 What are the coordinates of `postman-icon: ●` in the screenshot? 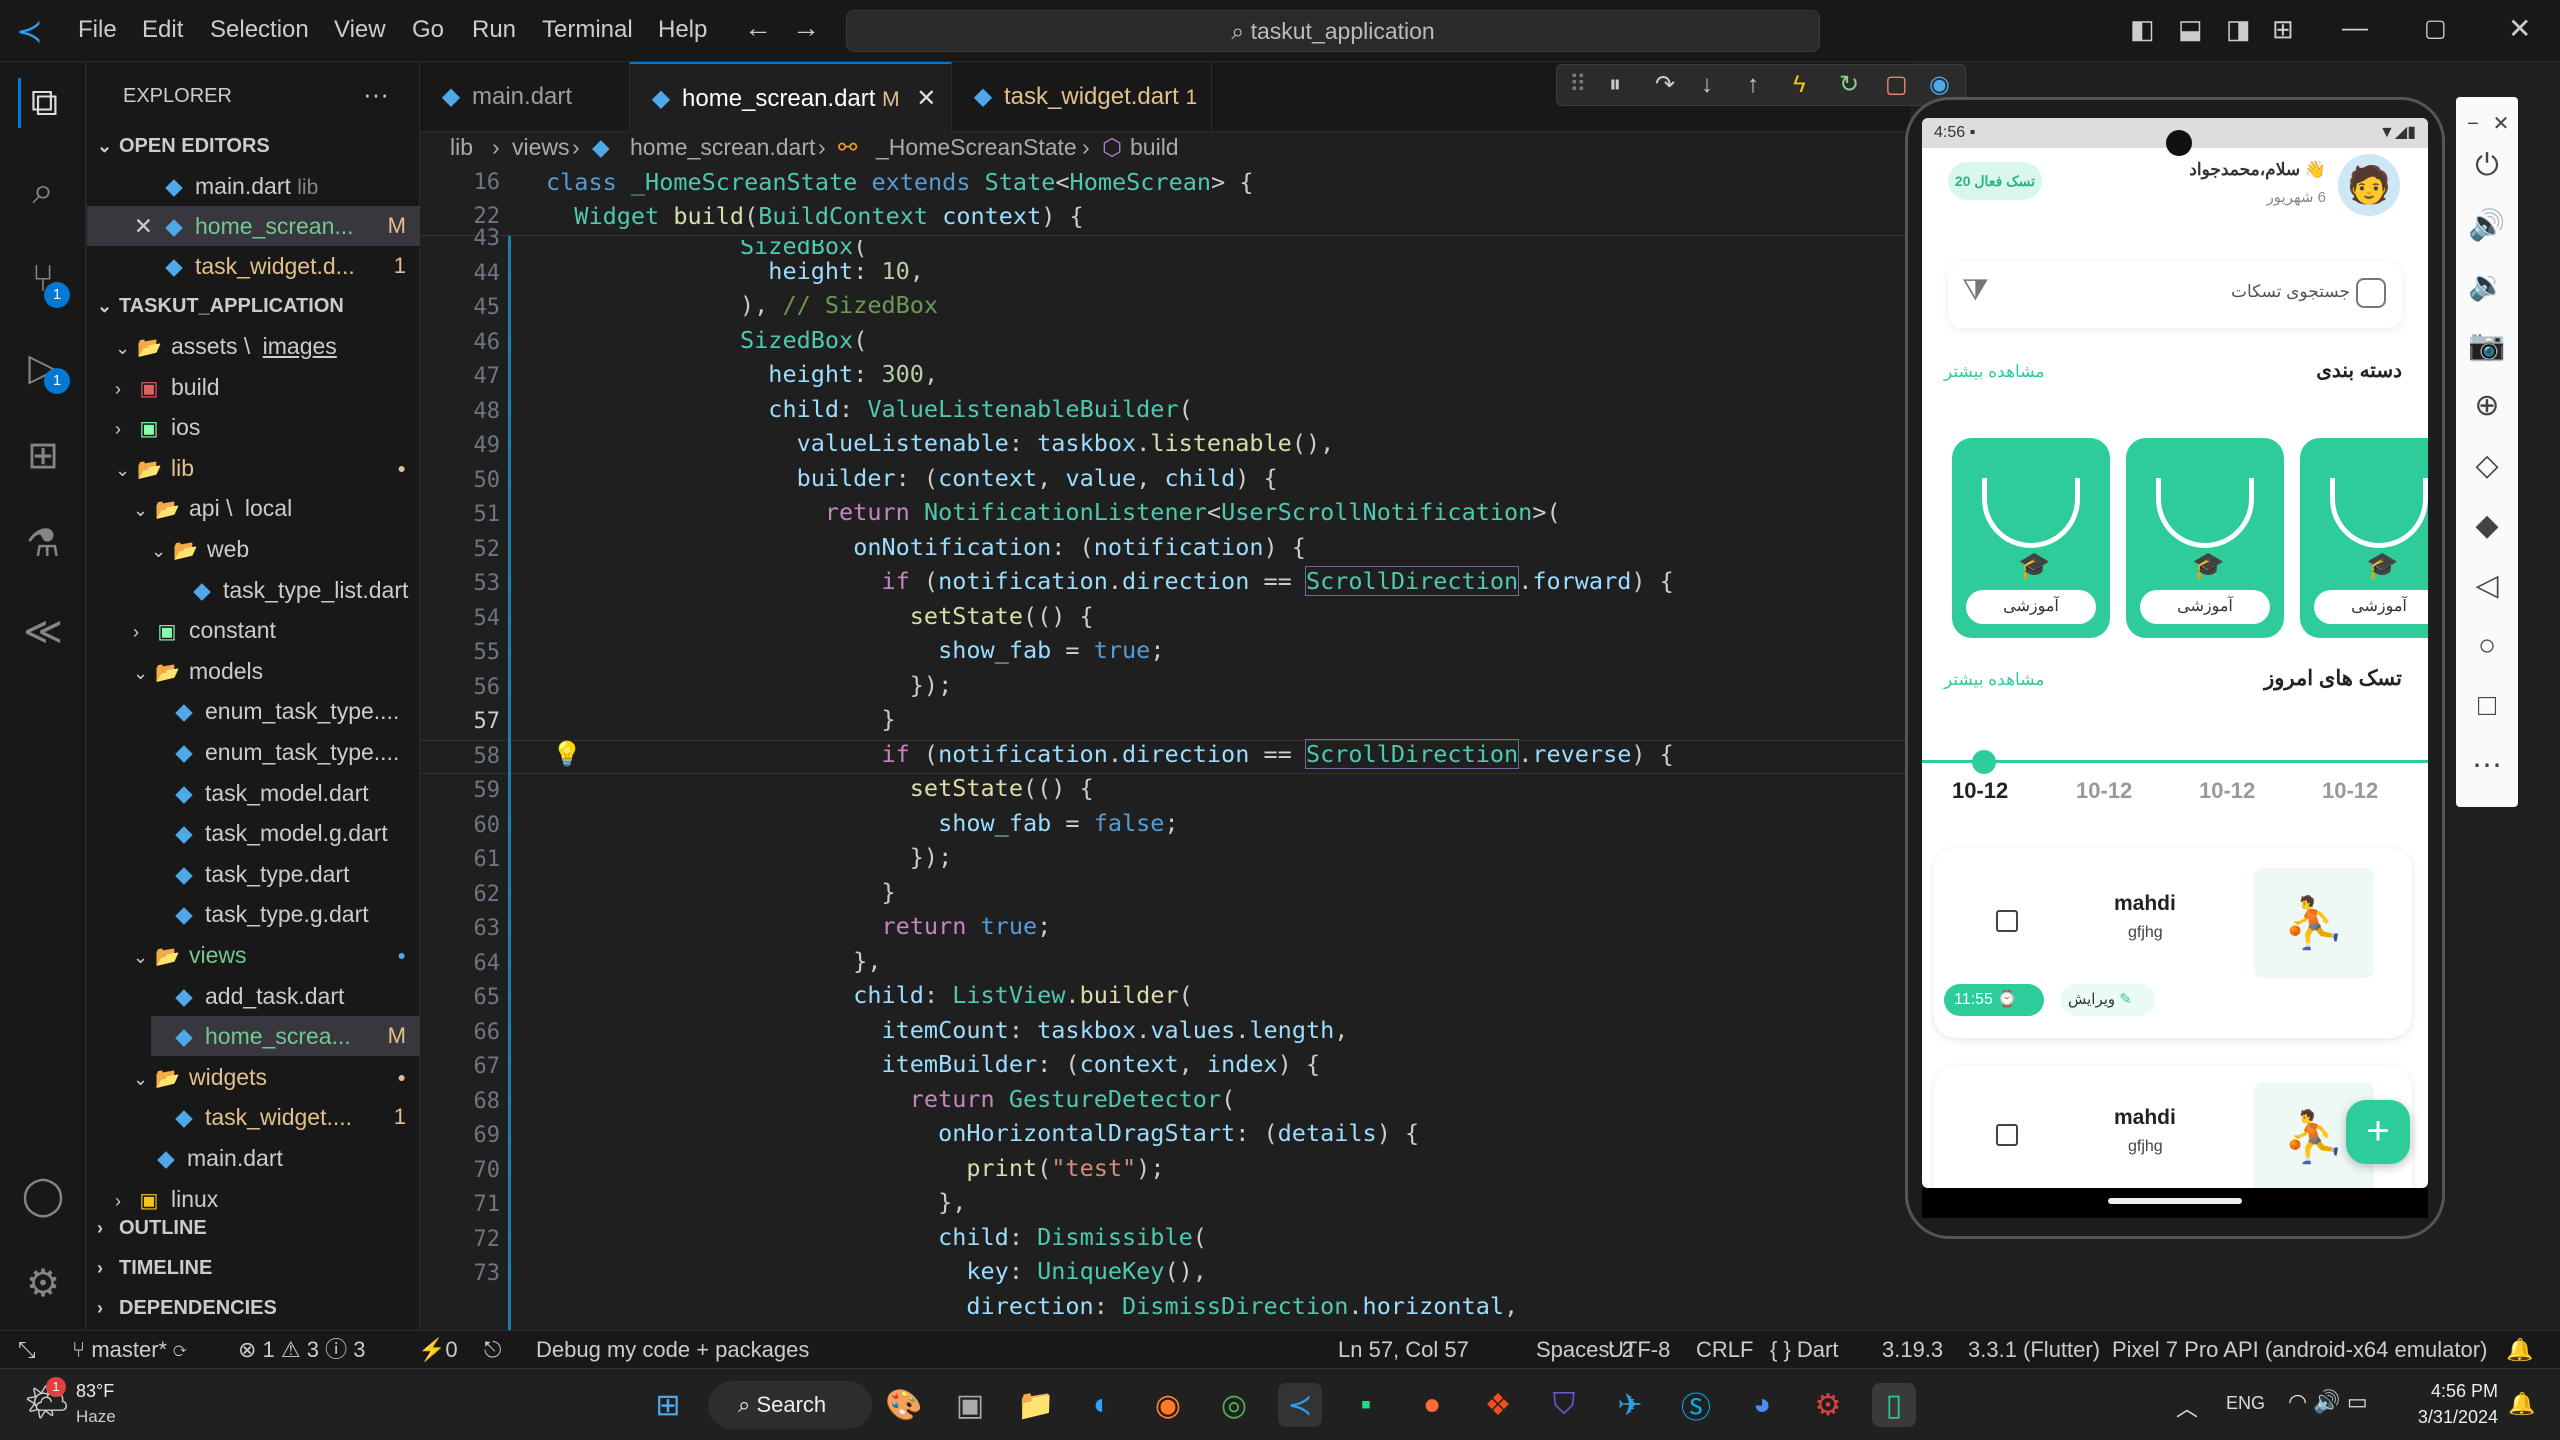 It's located at (1432, 1405).